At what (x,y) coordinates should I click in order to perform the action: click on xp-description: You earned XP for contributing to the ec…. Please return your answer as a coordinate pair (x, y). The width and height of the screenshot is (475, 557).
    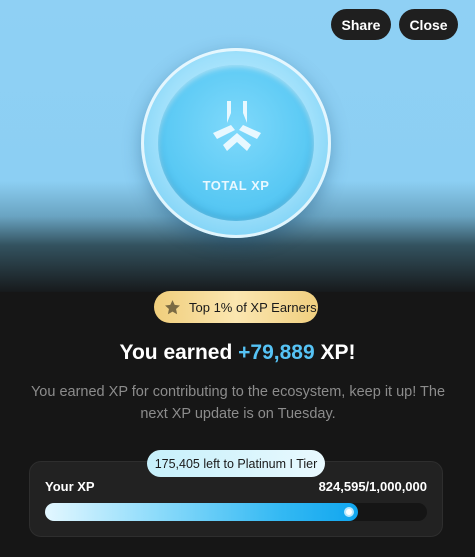
    Looking at the image, I should click on (238, 403).